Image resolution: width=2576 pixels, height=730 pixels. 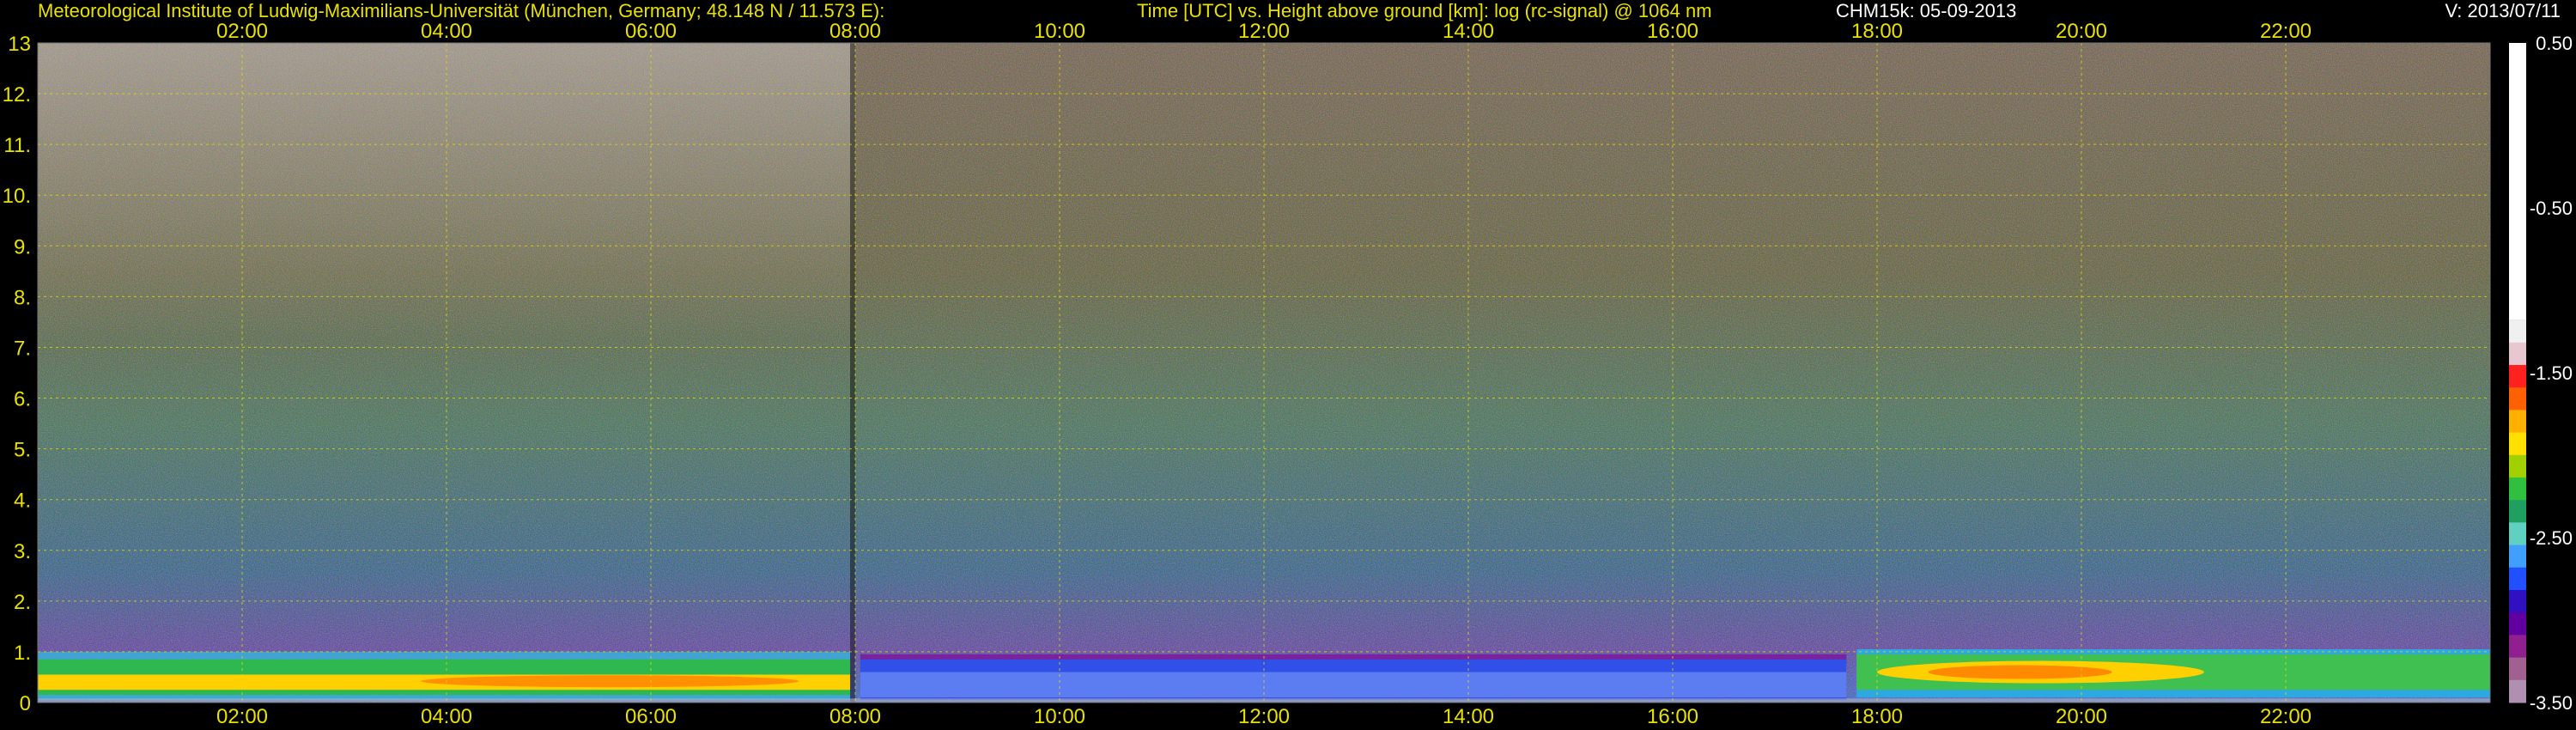 I want to click on y-tick-label: 11., so click(x=17, y=145).